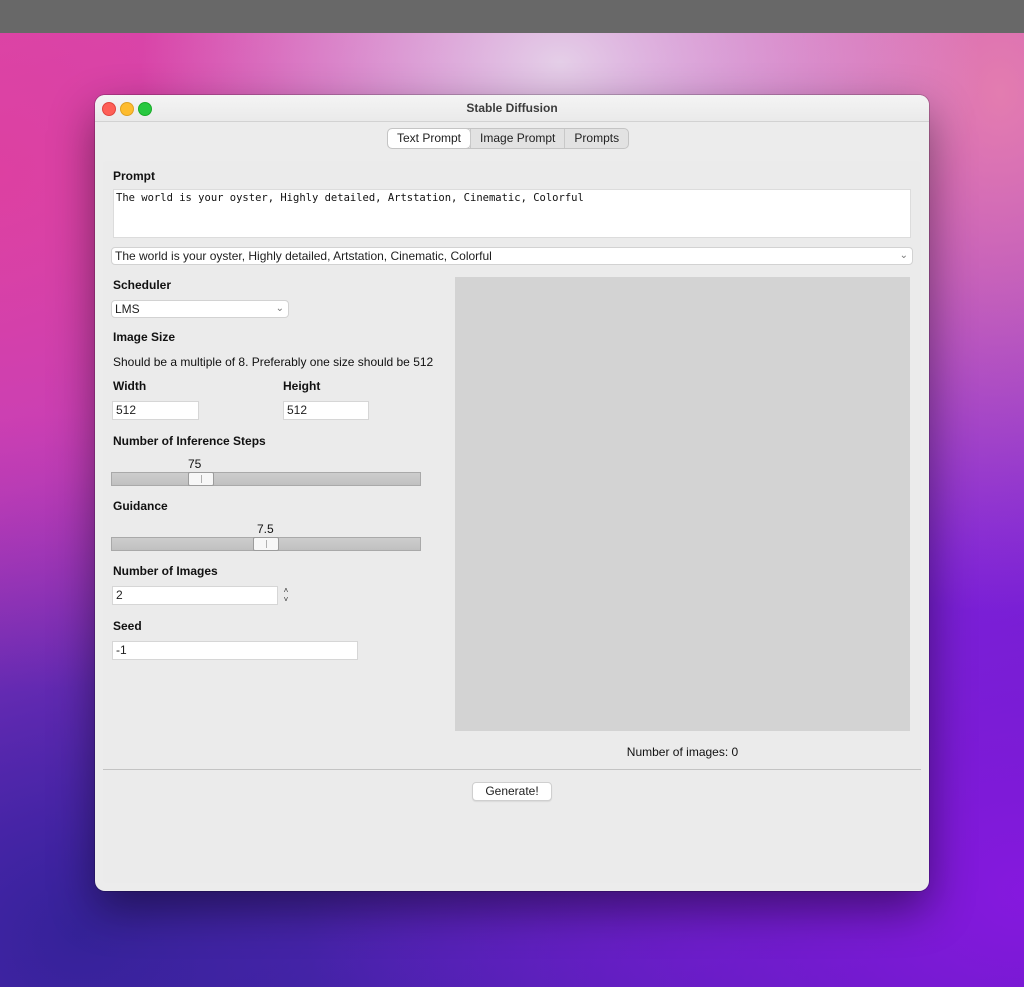 Image resolution: width=1024 pixels, height=987 pixels. What do you see at coordinates (286, 590) in the screenshot?
I see `chevron-up-icon: ˄` at bounding box center [286, 590].